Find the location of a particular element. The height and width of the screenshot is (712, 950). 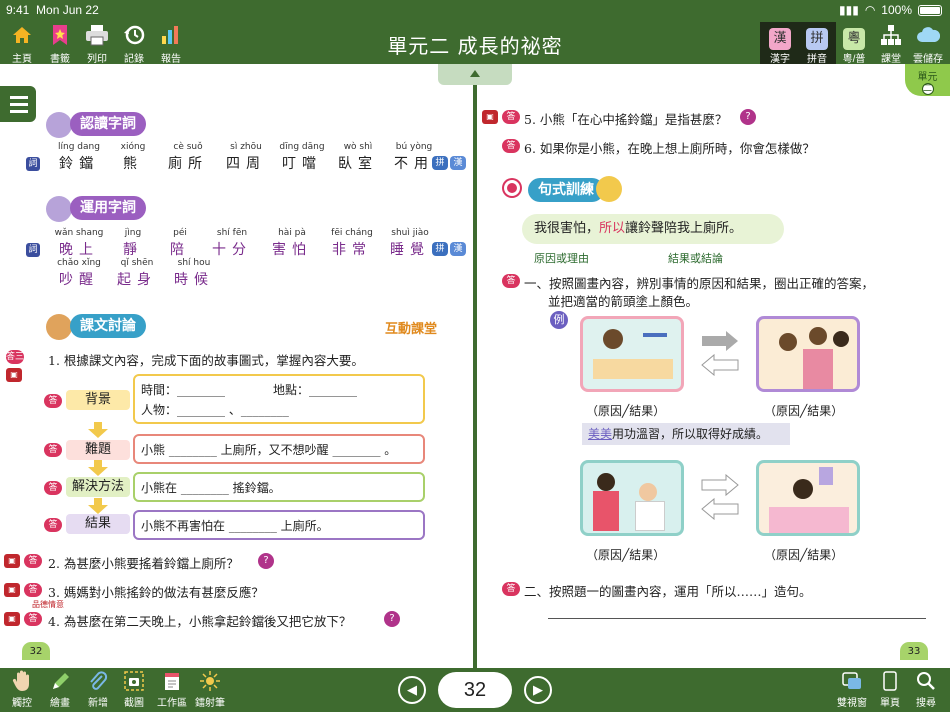

chevron-right-icon: ▶ is located at coordinates (538, 689).